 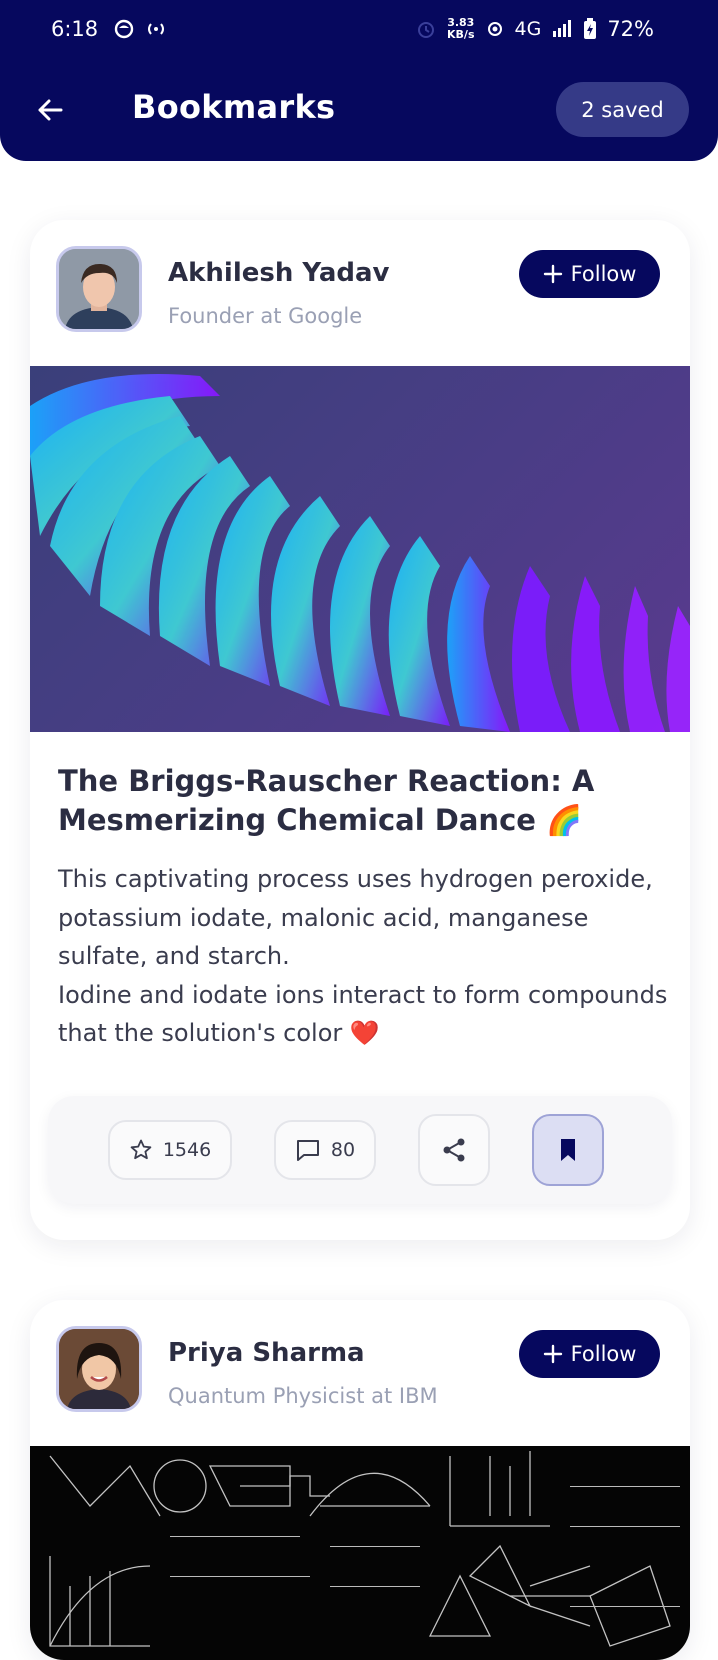 I want to click on back-arrow-icon, so click(x=50, y=110).